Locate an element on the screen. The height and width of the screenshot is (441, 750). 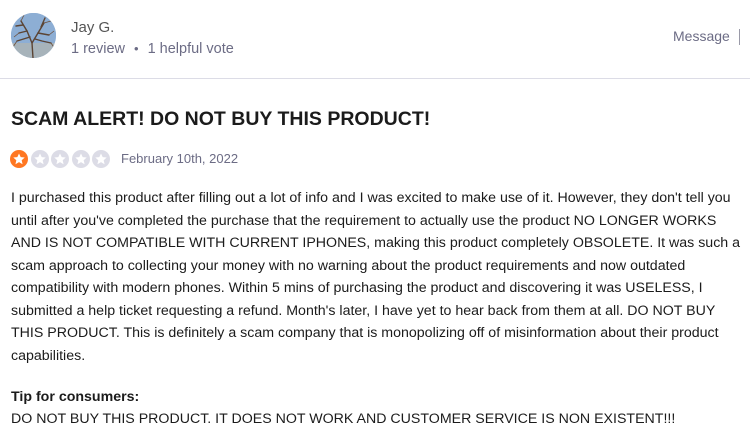
reviewer-stats: 1 review • 1 helpful vote is located at coordinates (152, 49).